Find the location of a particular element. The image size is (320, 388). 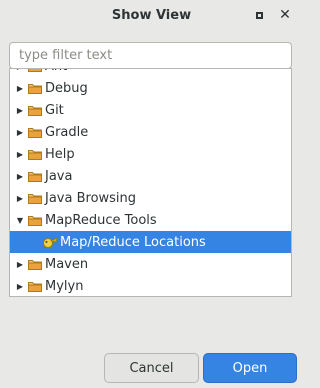

close-button: ✕ is located at coordinates (285, 15).